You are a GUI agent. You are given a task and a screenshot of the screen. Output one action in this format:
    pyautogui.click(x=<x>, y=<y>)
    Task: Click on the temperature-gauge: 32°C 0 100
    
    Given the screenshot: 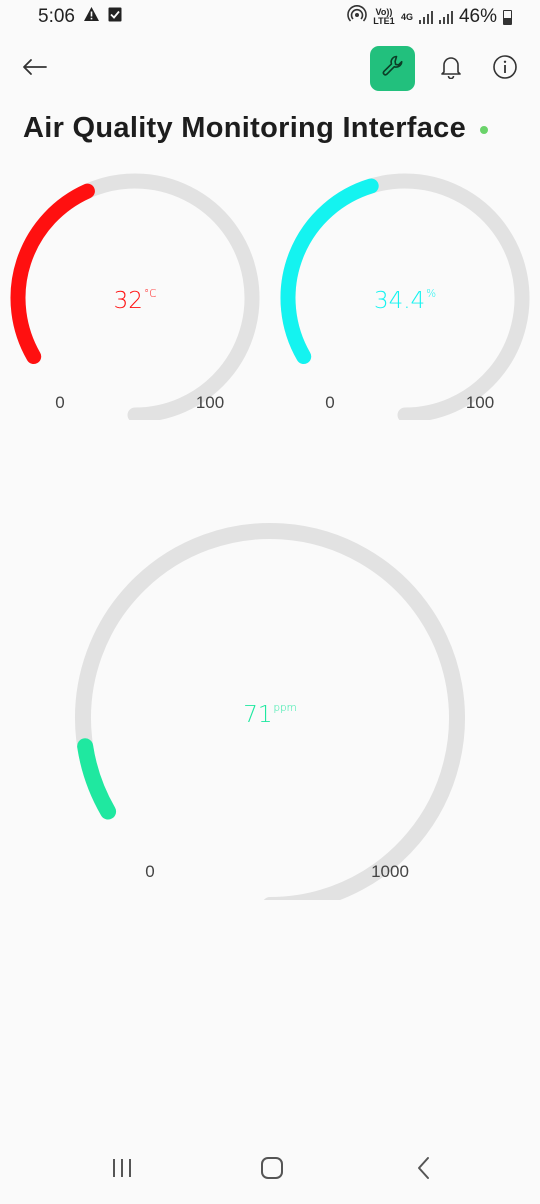 What is the action you would take?
    pyautogui.click(x=135, y=295)
    